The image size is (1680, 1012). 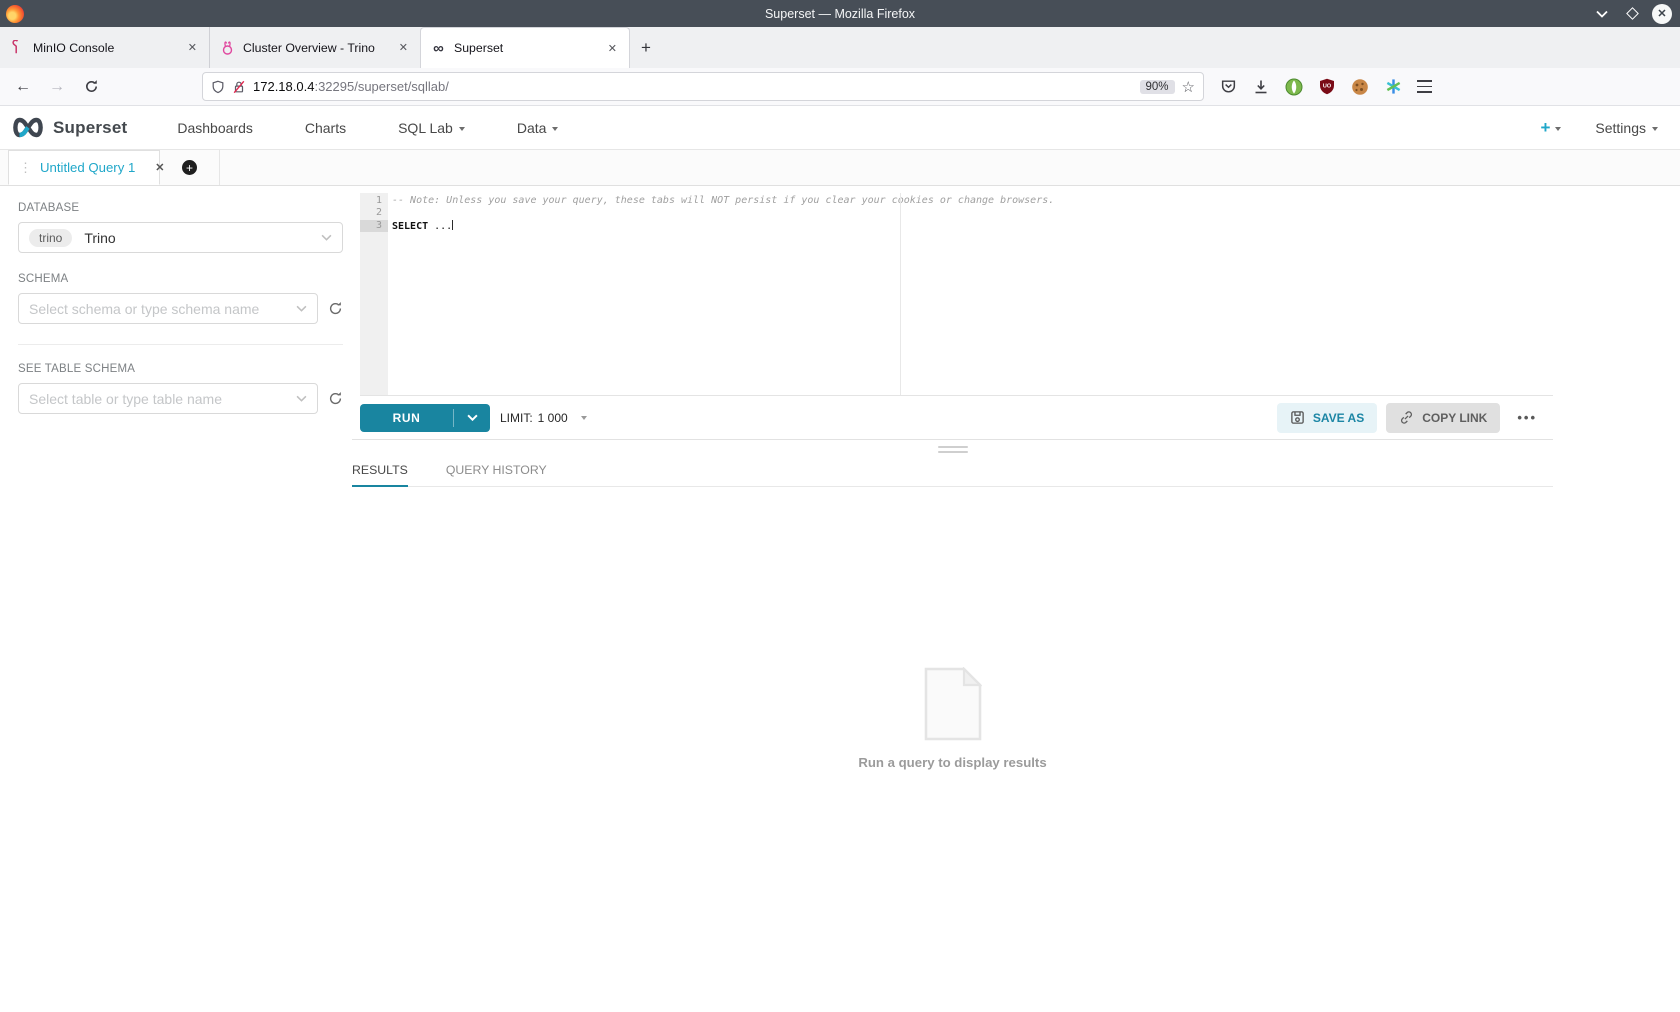 I want to click on extension-icons: UO, so click(x=1310, y=87).